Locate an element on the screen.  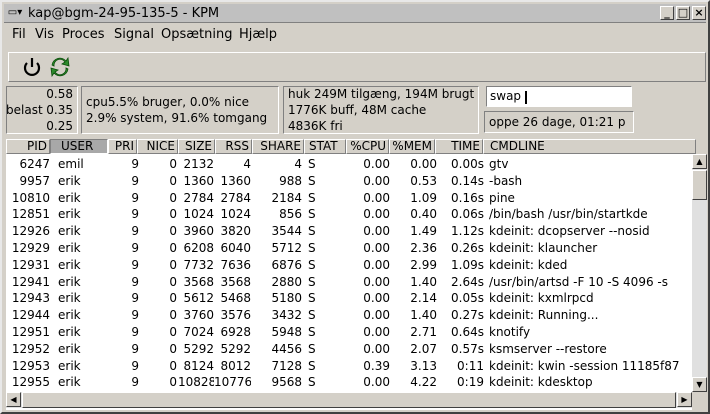
col-pri: PRI is located at coordinates (122, 146).